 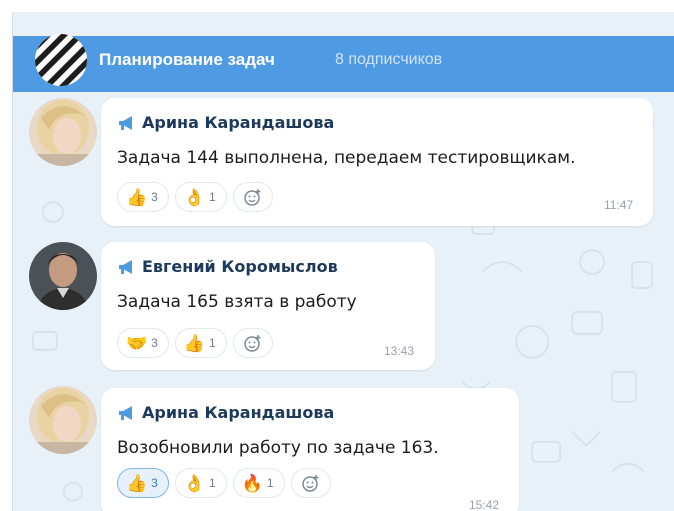 I want to click on fire-icon: 🔥, so click(x=252, y=483).